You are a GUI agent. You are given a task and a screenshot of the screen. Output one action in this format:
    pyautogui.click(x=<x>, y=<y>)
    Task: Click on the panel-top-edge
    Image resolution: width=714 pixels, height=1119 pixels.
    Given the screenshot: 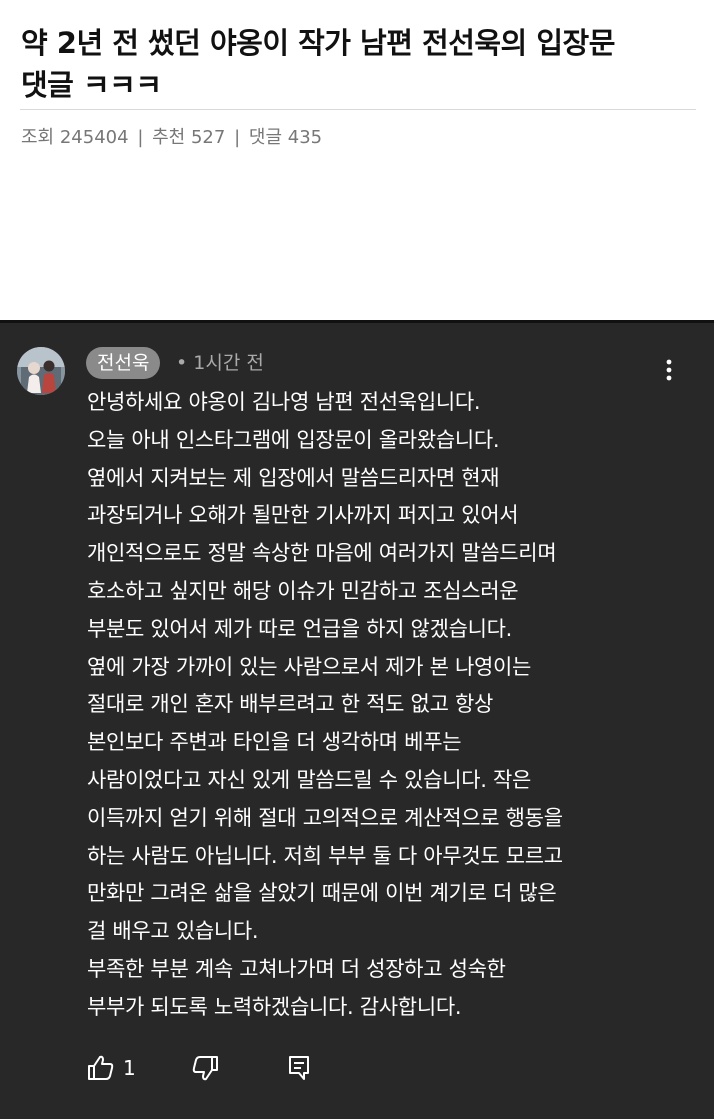 What is the action you would take?
    pyautogui.click(x=357, y=321)
    